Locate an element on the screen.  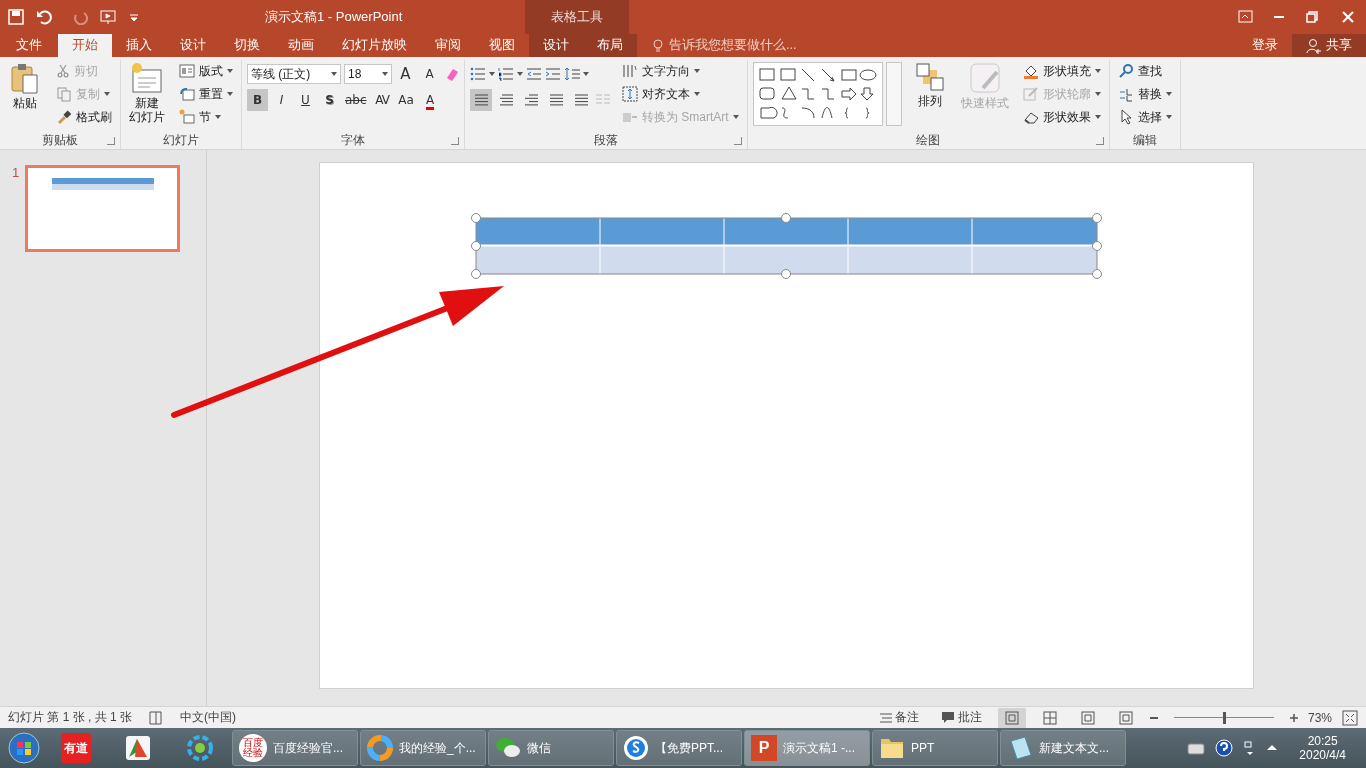
comments-button: 批注 is located at coordinates (961, 717).